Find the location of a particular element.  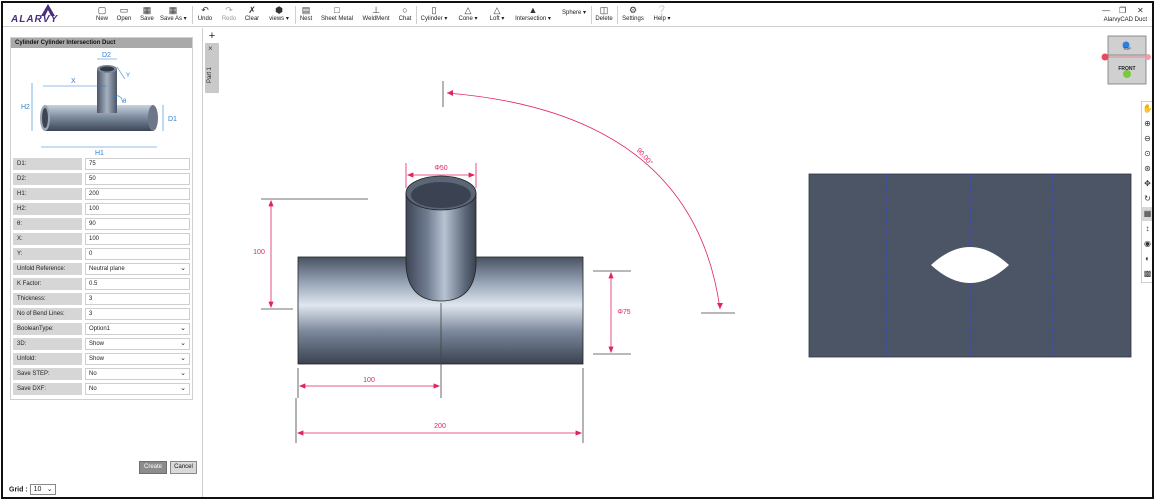

cylinder-menu: ▯ Cylinder ▾ is located at coordinates (434, 15).